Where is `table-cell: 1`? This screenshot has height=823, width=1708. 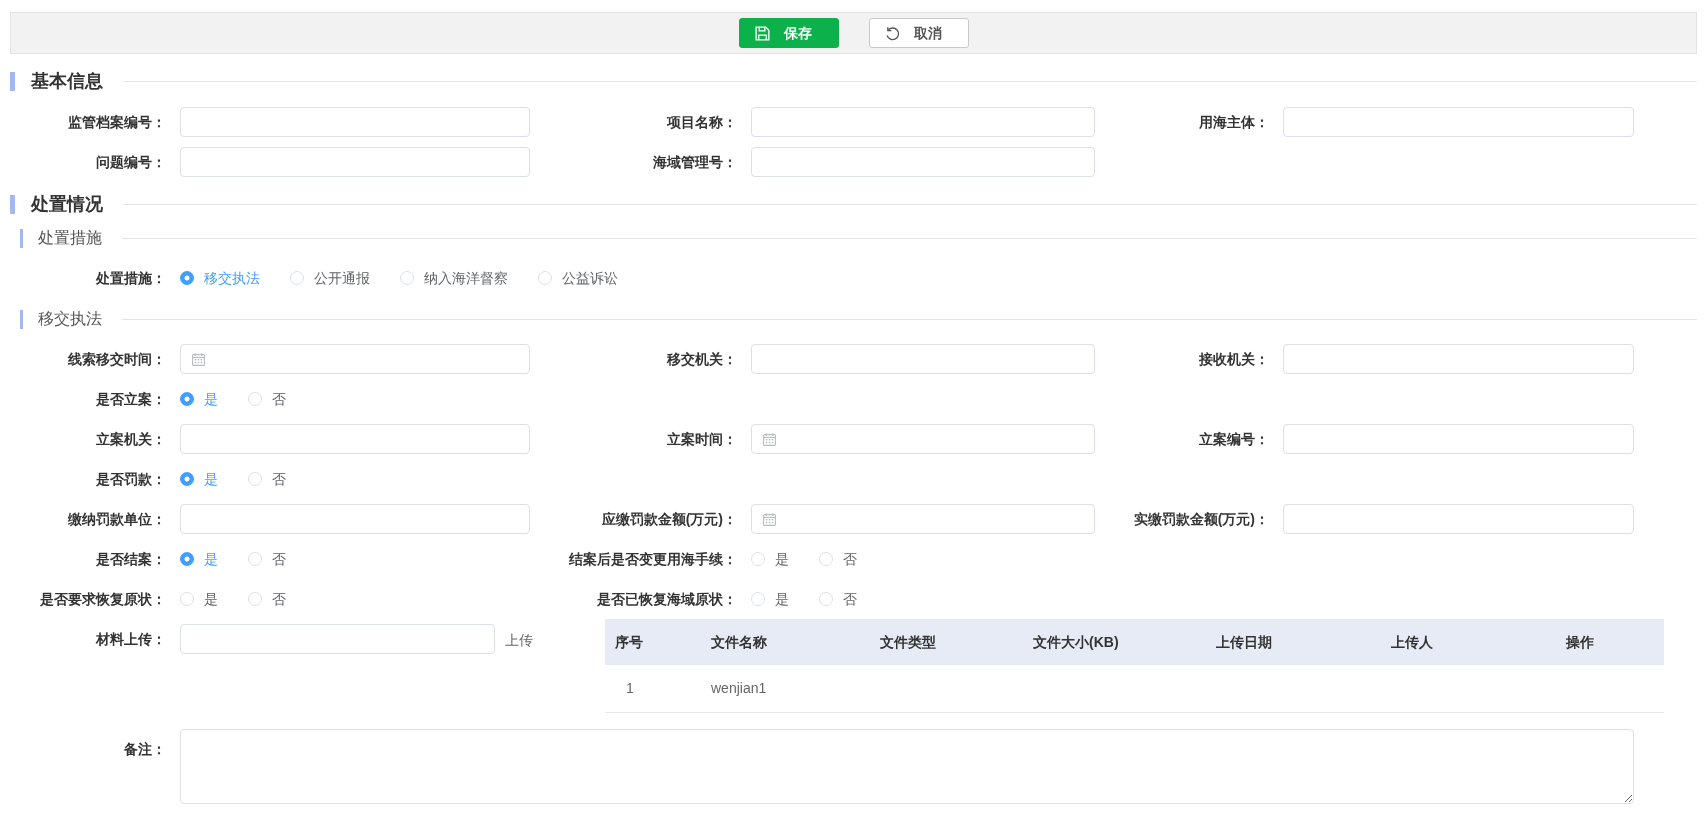
table-cell: 1 is located at coordinates (653, 688).